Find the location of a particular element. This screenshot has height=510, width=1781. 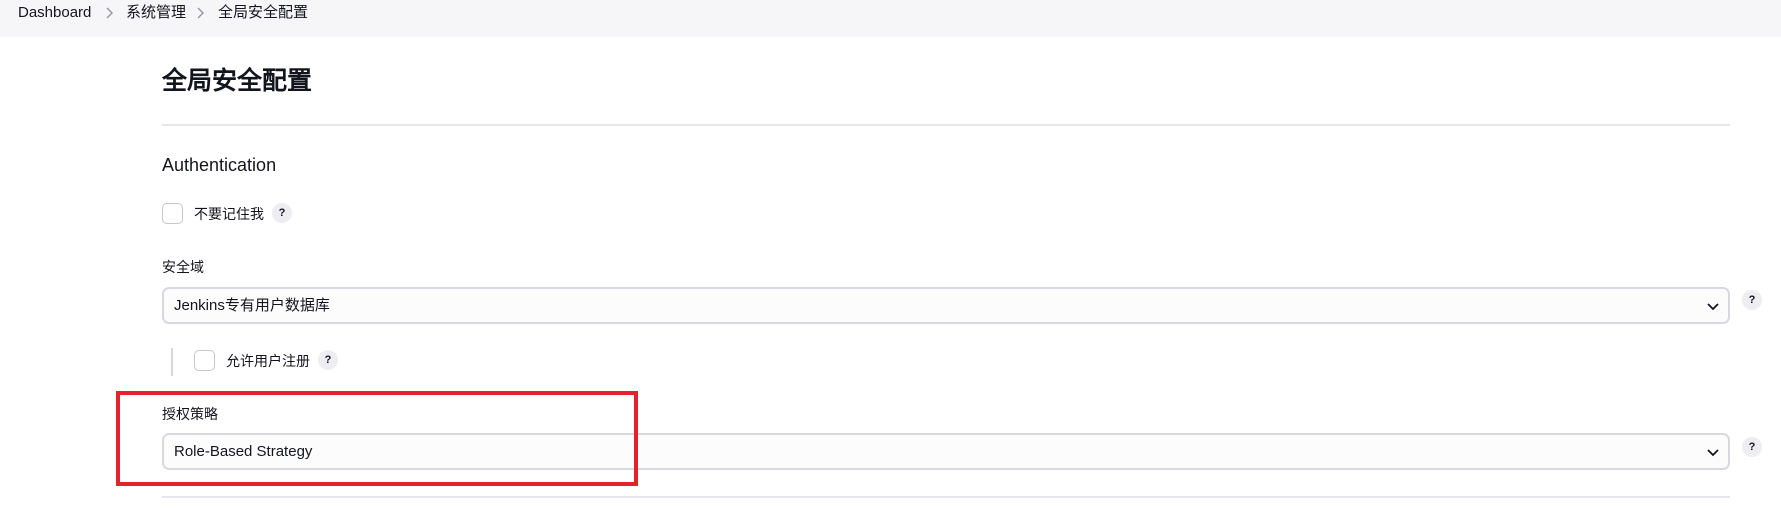

breadcrumb: Dashboard 系统管理 全局安全配置 is located at coordinates (890, 18).